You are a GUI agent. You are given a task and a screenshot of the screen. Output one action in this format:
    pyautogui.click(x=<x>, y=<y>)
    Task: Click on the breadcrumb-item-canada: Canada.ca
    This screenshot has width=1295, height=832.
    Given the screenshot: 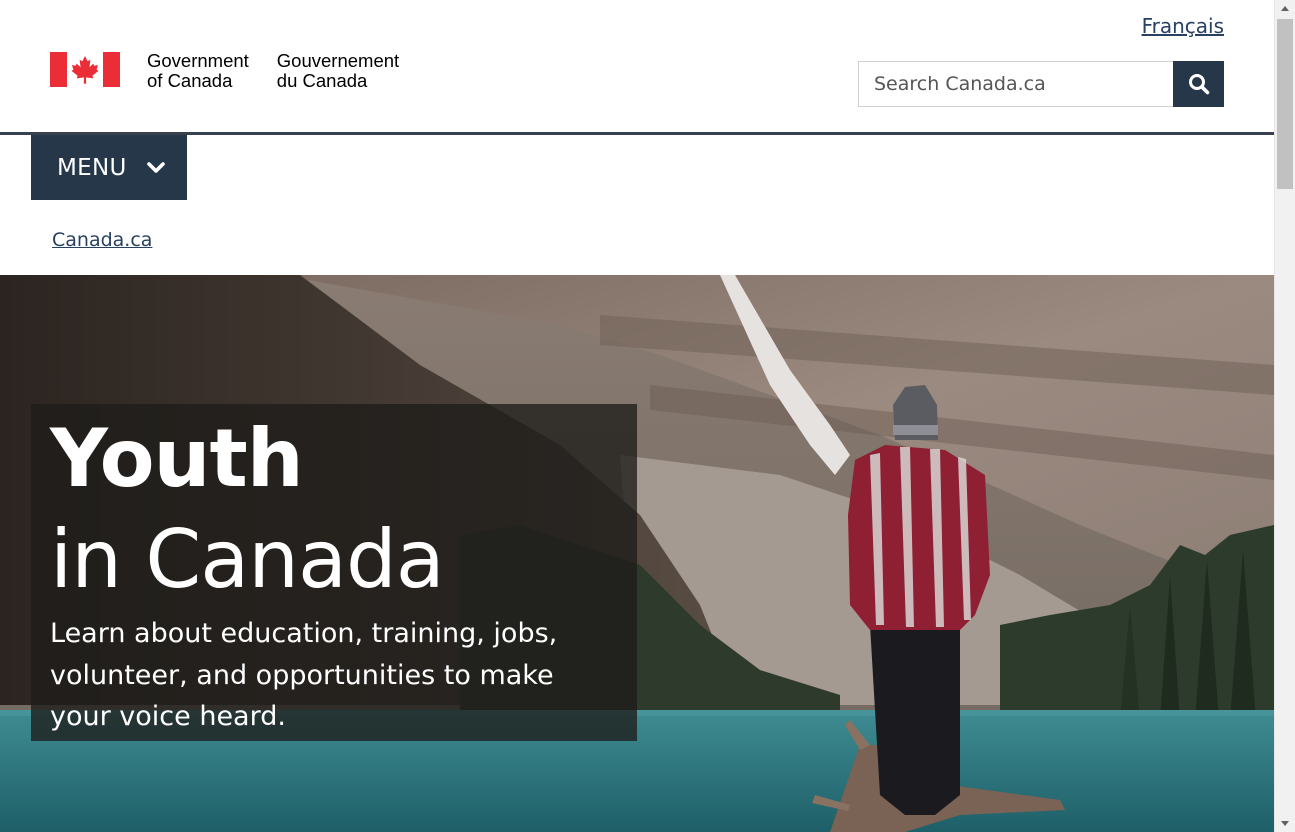 What is the action you would take?
    pyautogui.click(x=102, y=240)
    